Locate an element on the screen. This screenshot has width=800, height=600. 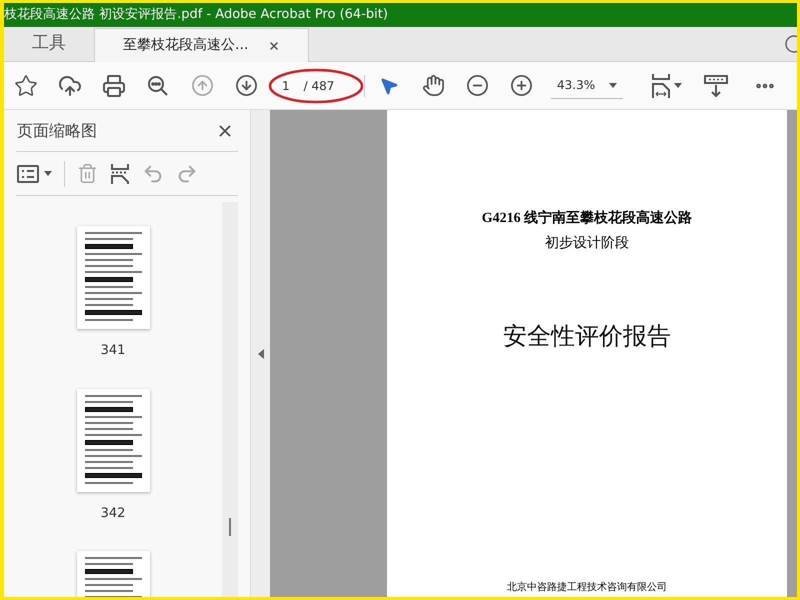
tab-label: 工具 is located at coordinates (49, 44).